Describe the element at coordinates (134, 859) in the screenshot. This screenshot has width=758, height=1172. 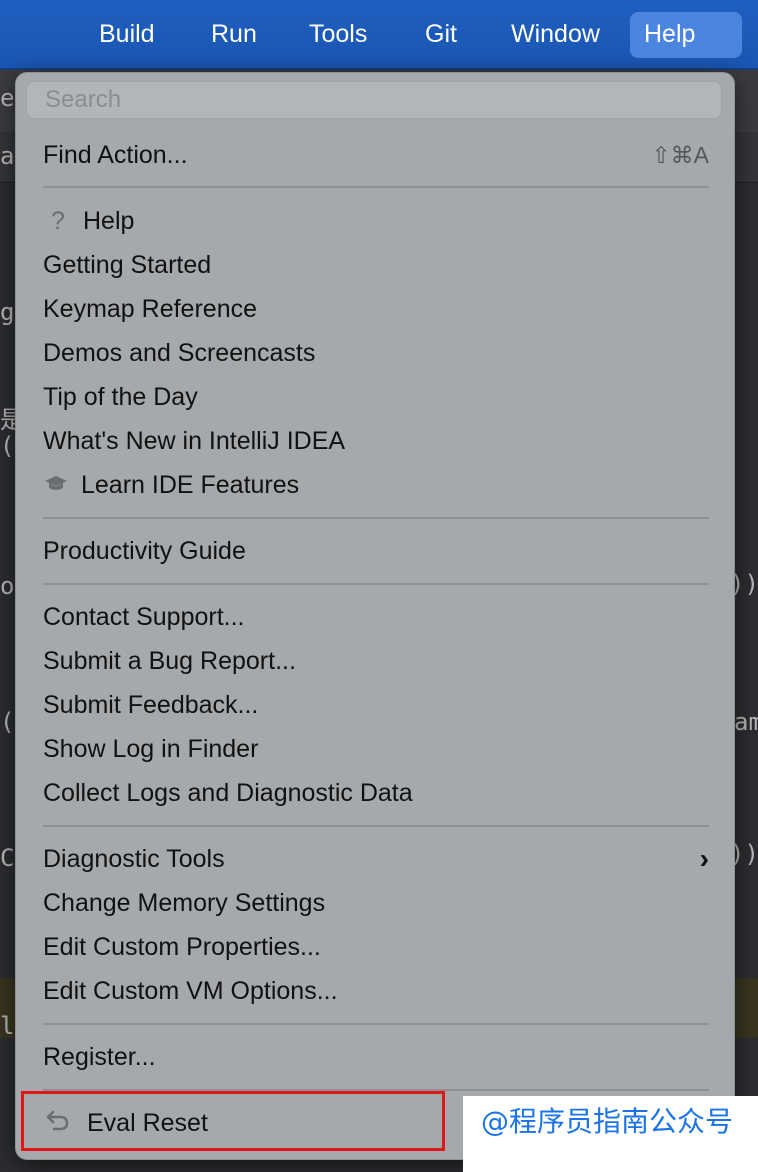
I see `menu-item-label: Diagnostic Tools` at that location.